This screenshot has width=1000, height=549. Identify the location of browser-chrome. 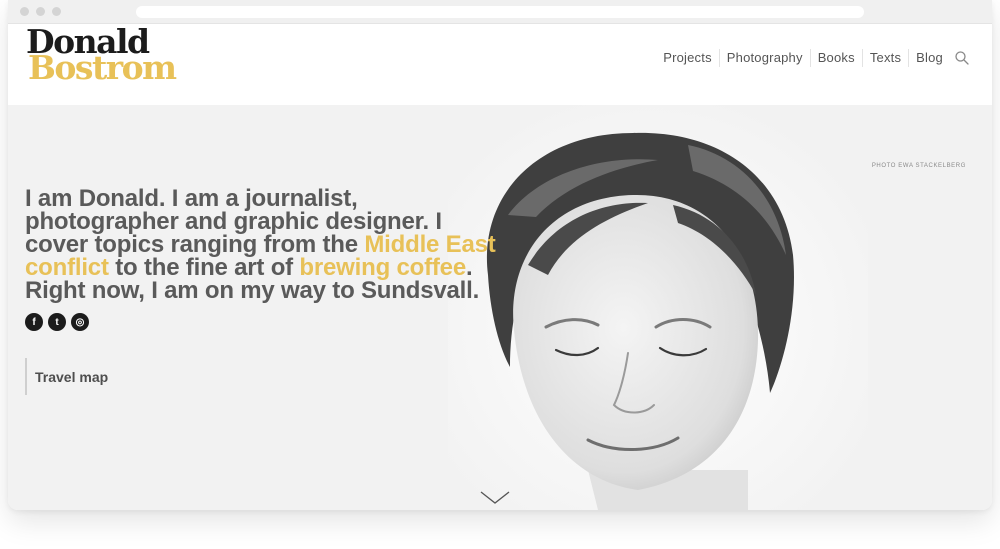
(500, 12).